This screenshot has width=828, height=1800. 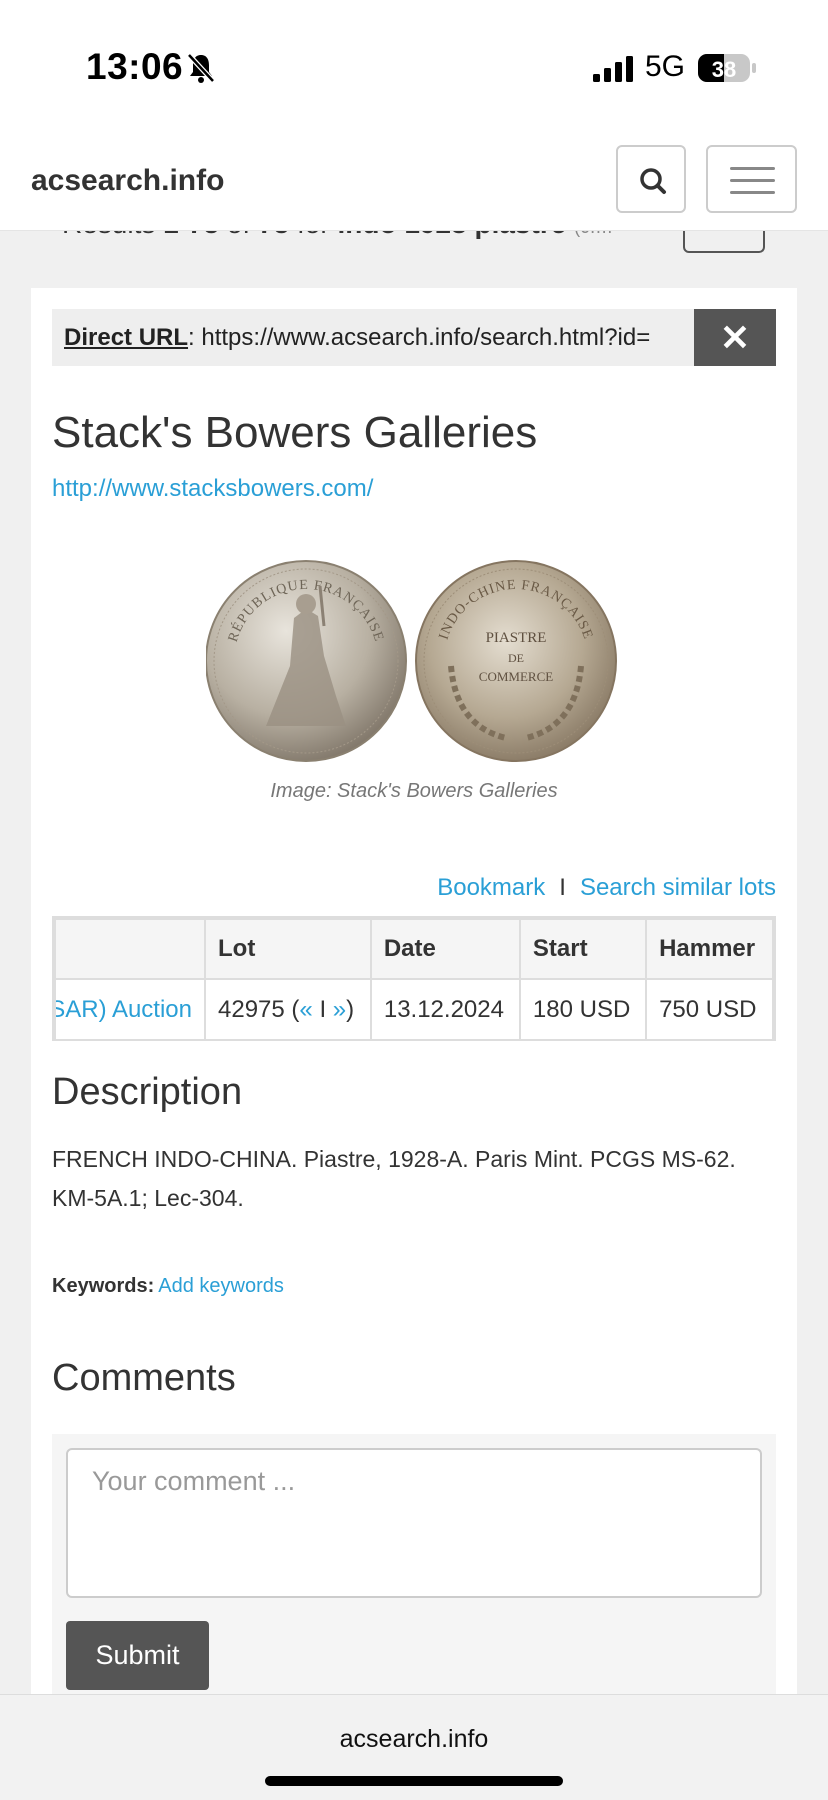 What do you see at coordinates (144, 1378) in the screenshot?
I see `comments-heading: Comments` at bounding box center [144, 1378].